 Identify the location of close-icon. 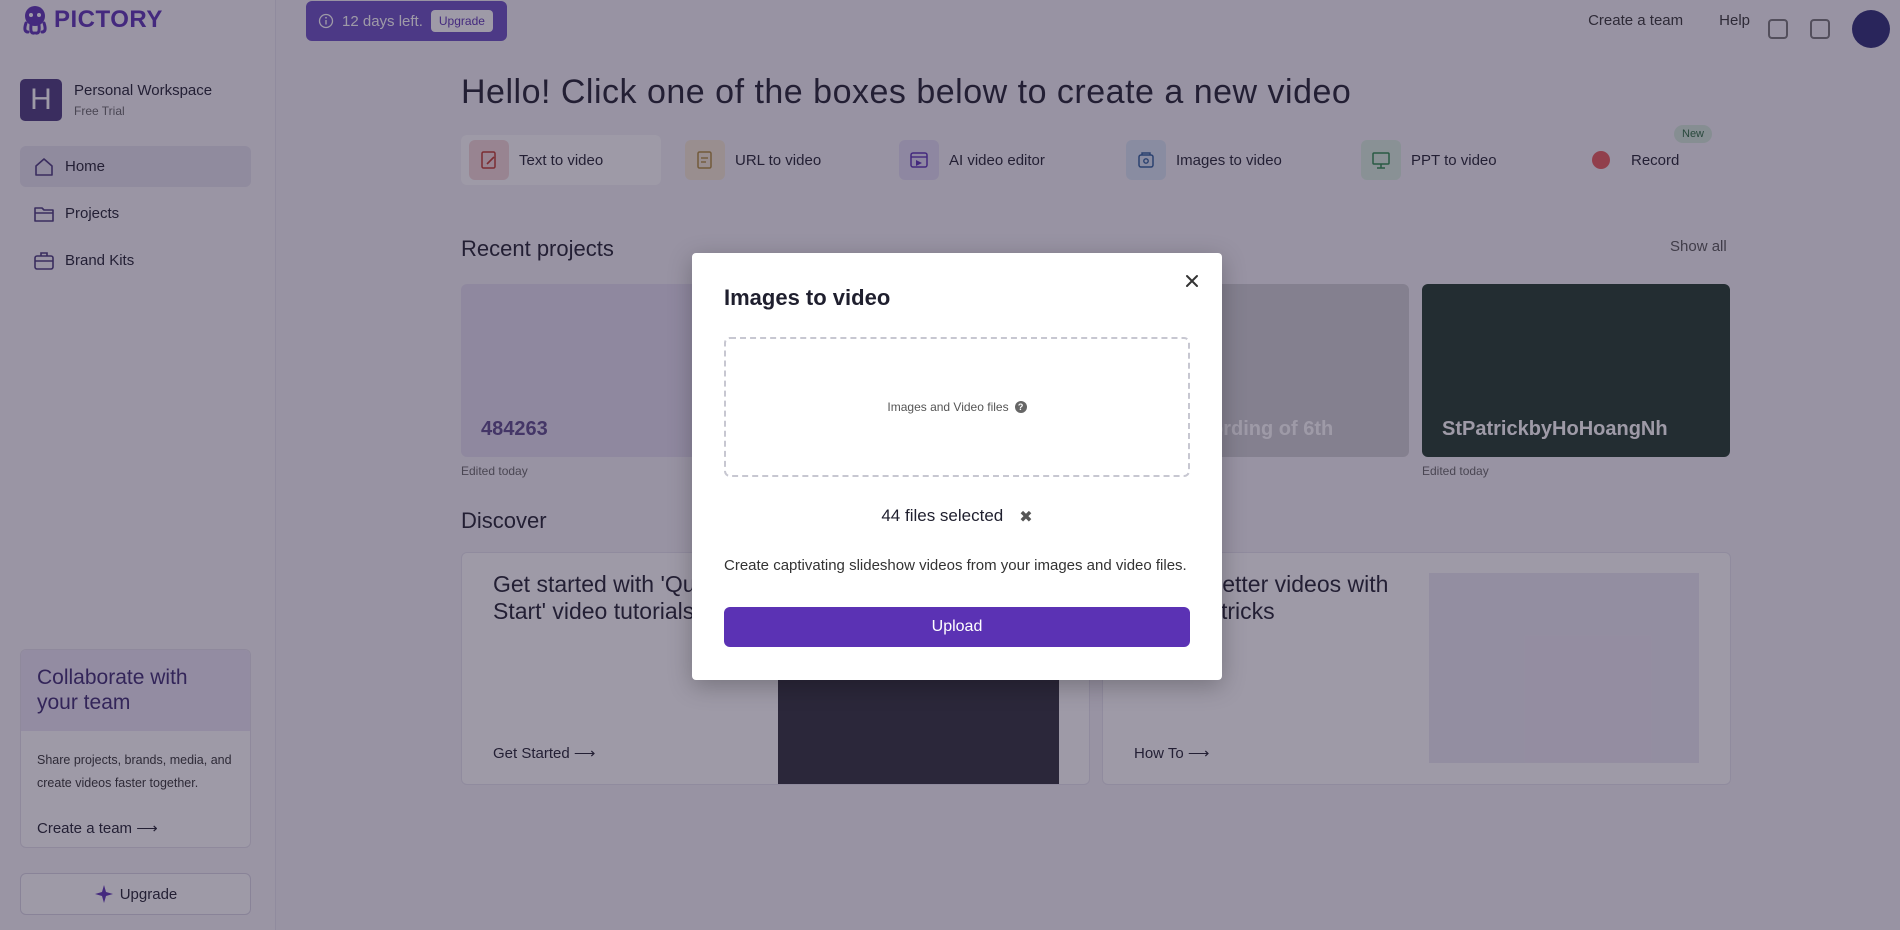
(1192, 281).